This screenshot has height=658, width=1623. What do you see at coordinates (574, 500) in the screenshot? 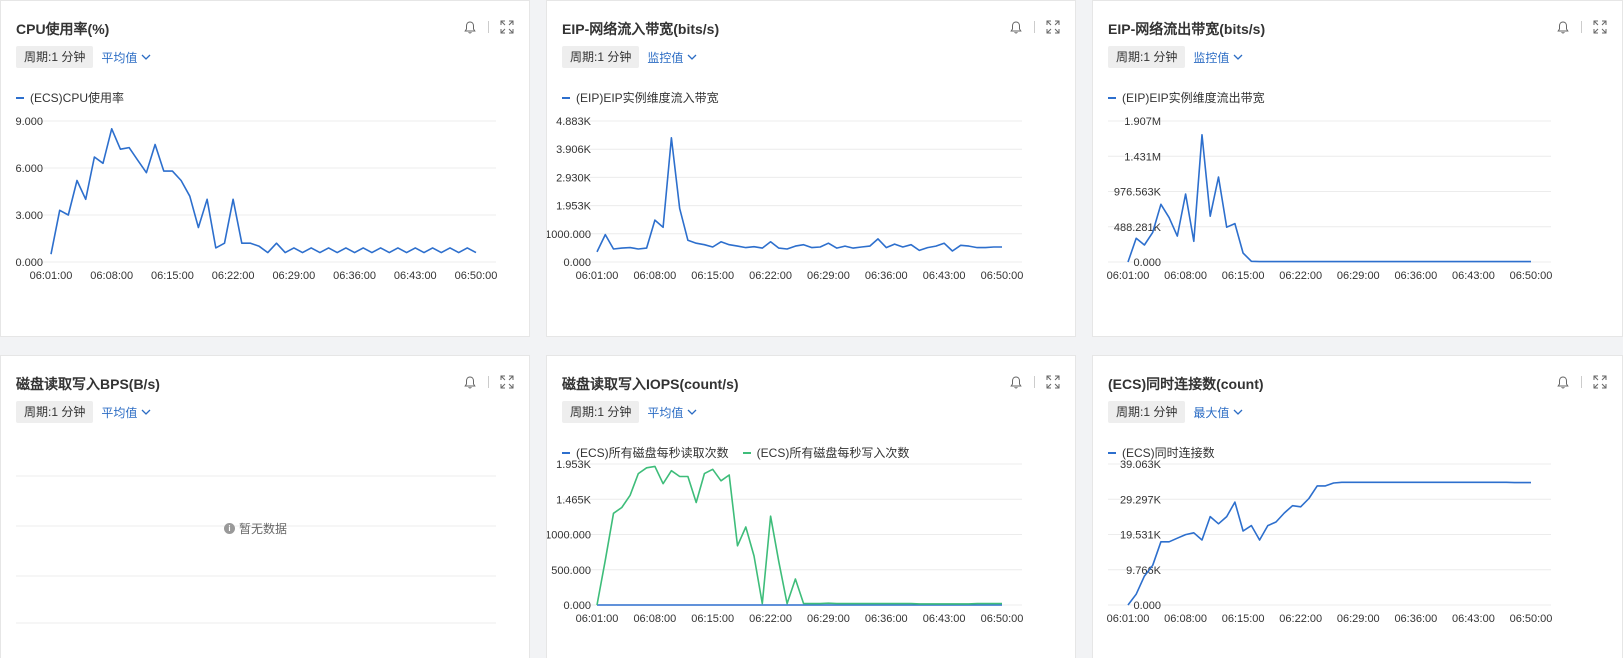
I see `y-tick-label: 1.465K` at bounding box center [574, 500].